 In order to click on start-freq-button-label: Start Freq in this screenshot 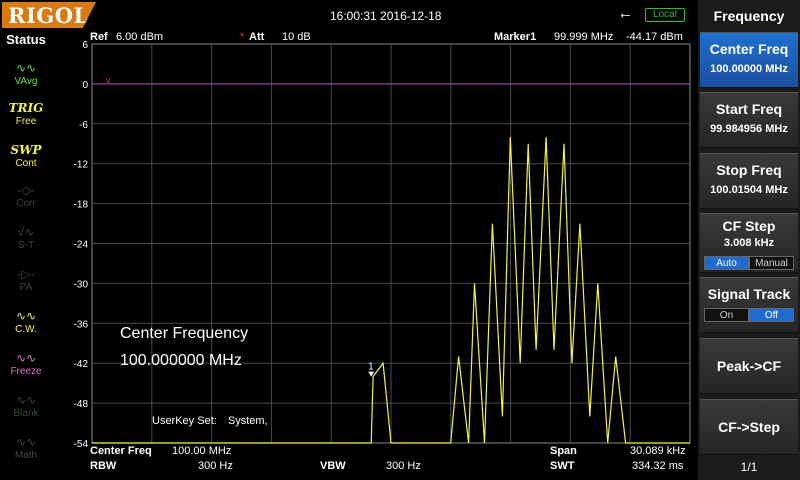, I will do `click(749, 109)`.